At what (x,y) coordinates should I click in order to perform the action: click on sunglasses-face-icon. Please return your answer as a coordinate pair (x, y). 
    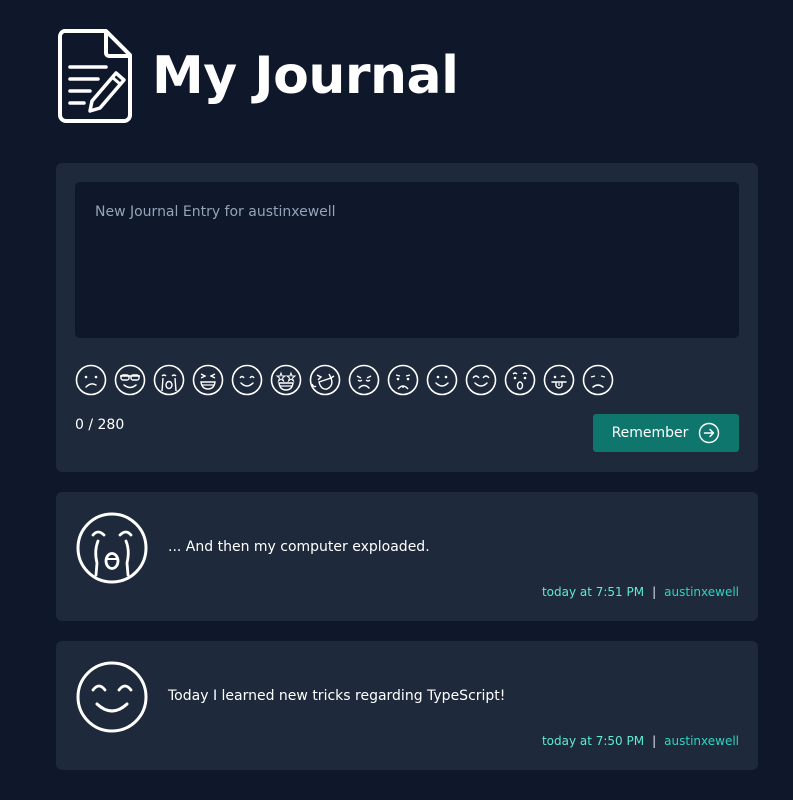
    Looking at the image, I should click on (130, 380).